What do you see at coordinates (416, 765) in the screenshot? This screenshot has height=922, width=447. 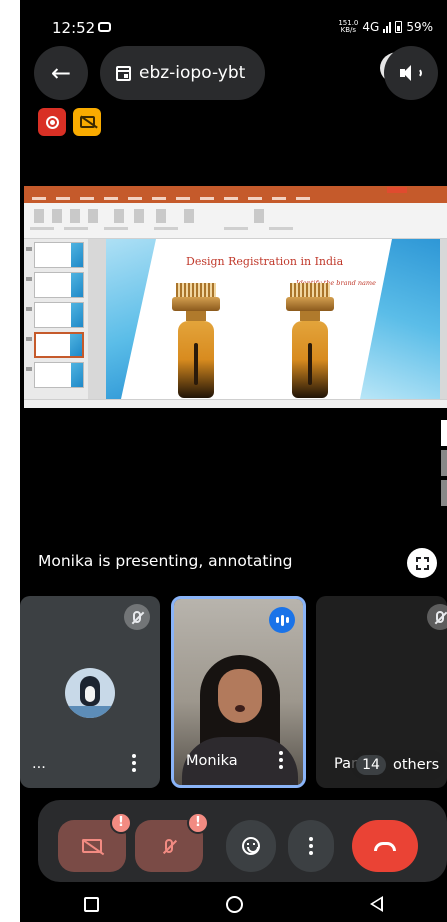 I see `others-label: others` at bounding box center [416, 765].